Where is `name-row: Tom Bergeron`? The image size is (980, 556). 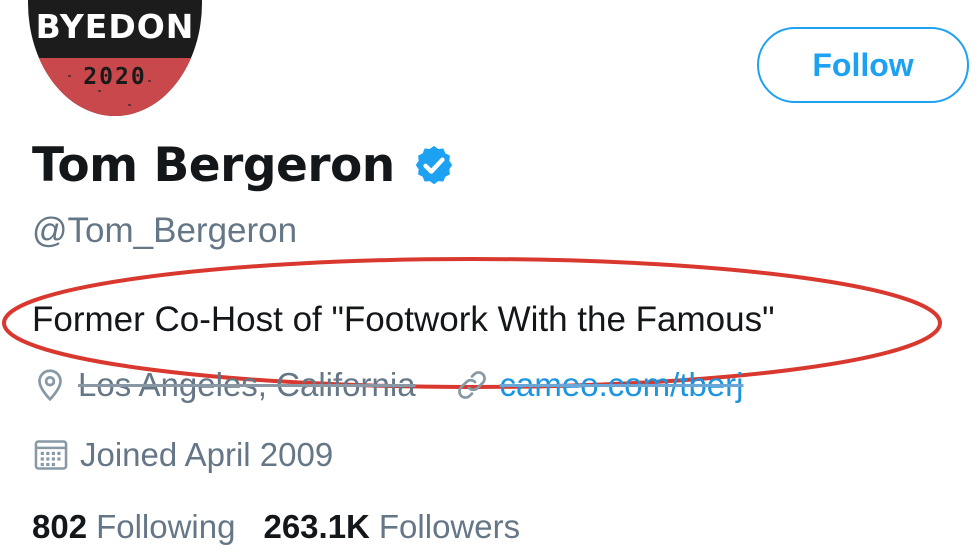 name-row: Tom Bergeron is located at coordinates (244, 165).